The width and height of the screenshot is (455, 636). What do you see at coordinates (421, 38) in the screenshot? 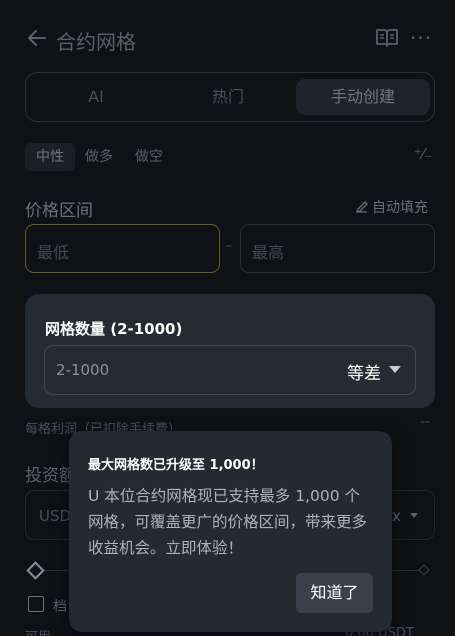
I see `more-icon: ···` at bounding box center [421, 38].